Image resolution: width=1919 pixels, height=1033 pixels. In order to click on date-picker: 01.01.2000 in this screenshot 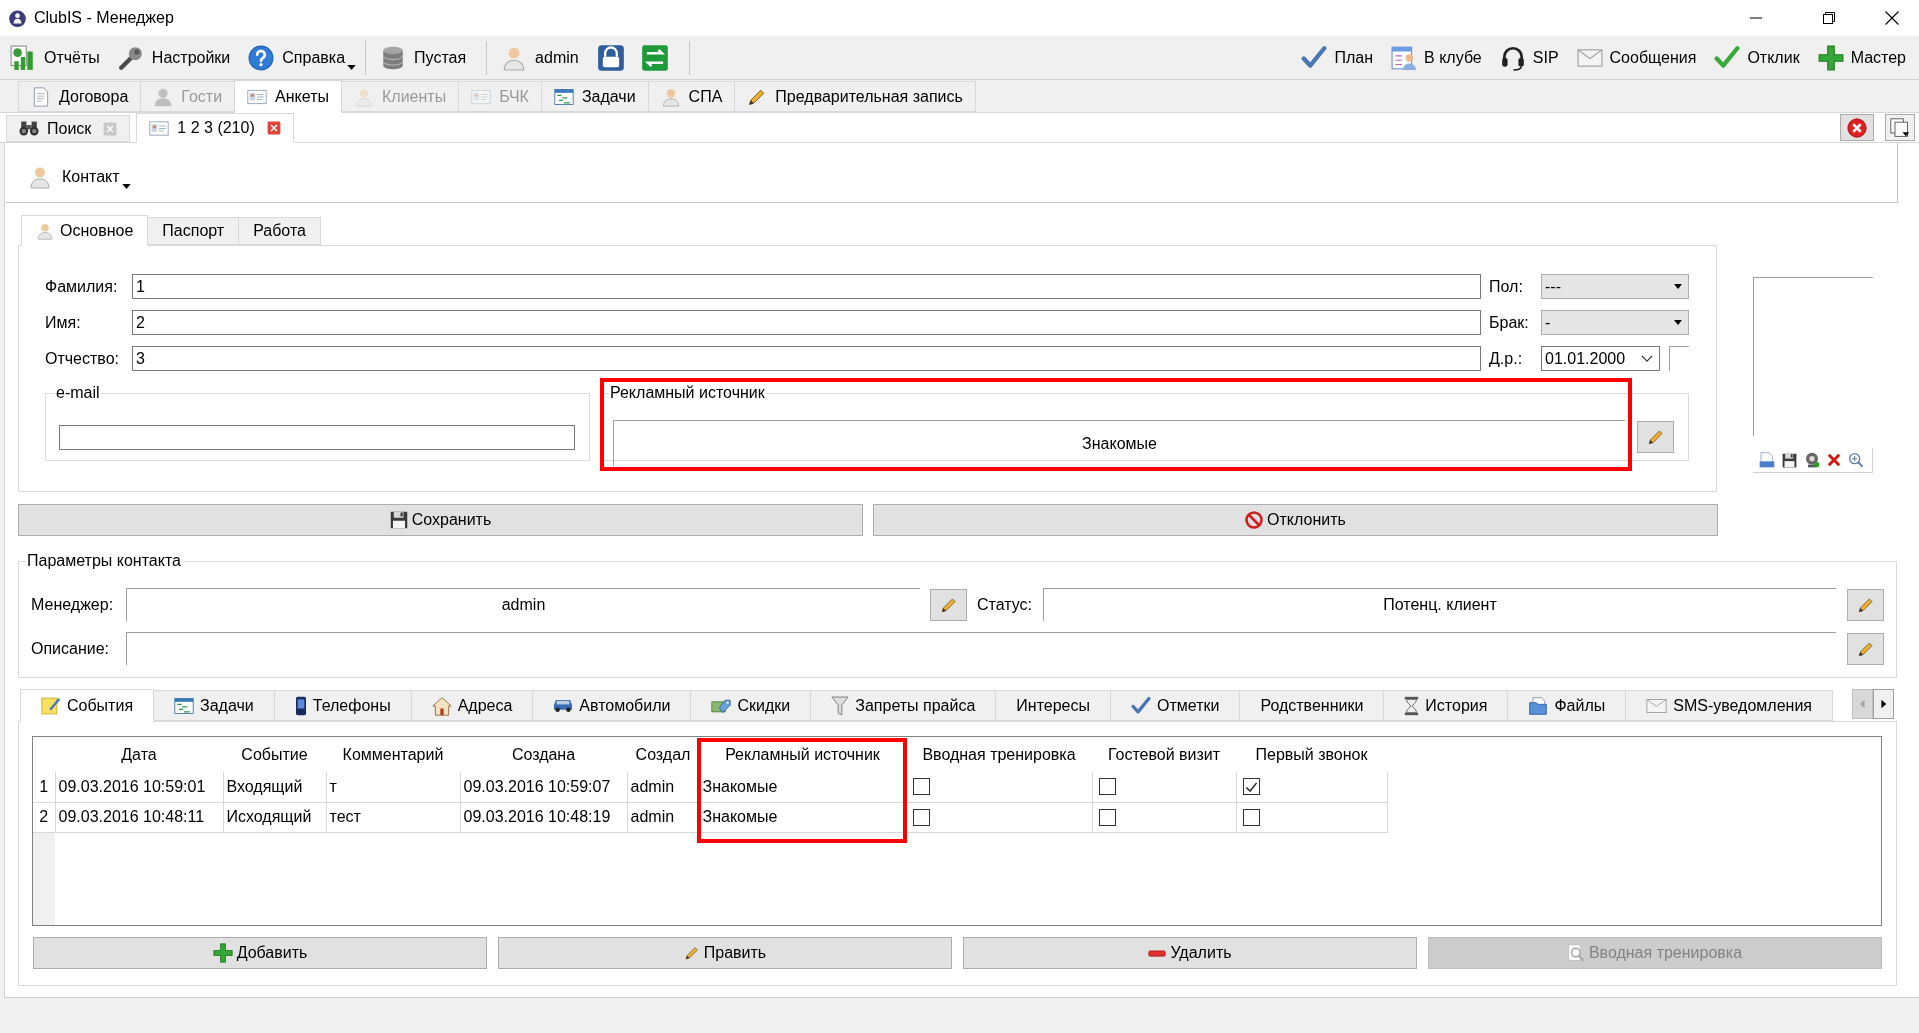, I will do `click(1600, 358)`.